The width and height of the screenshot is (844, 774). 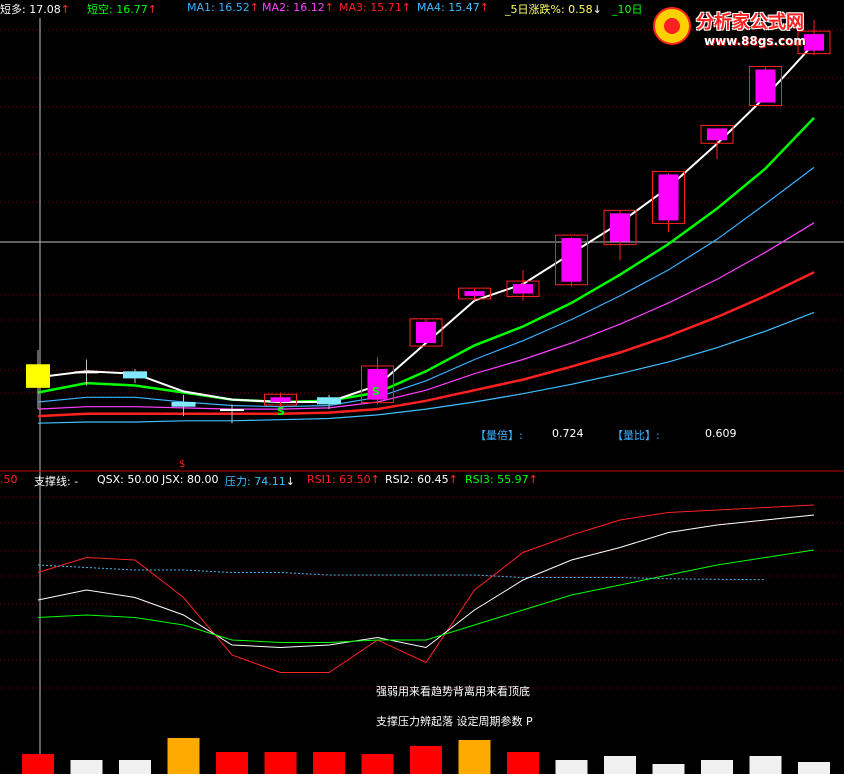 What do you see at coordinates (202, 479) in the screenshot?
I see `lower-header-item-value: 80.00` at bounding box center [202, 479].